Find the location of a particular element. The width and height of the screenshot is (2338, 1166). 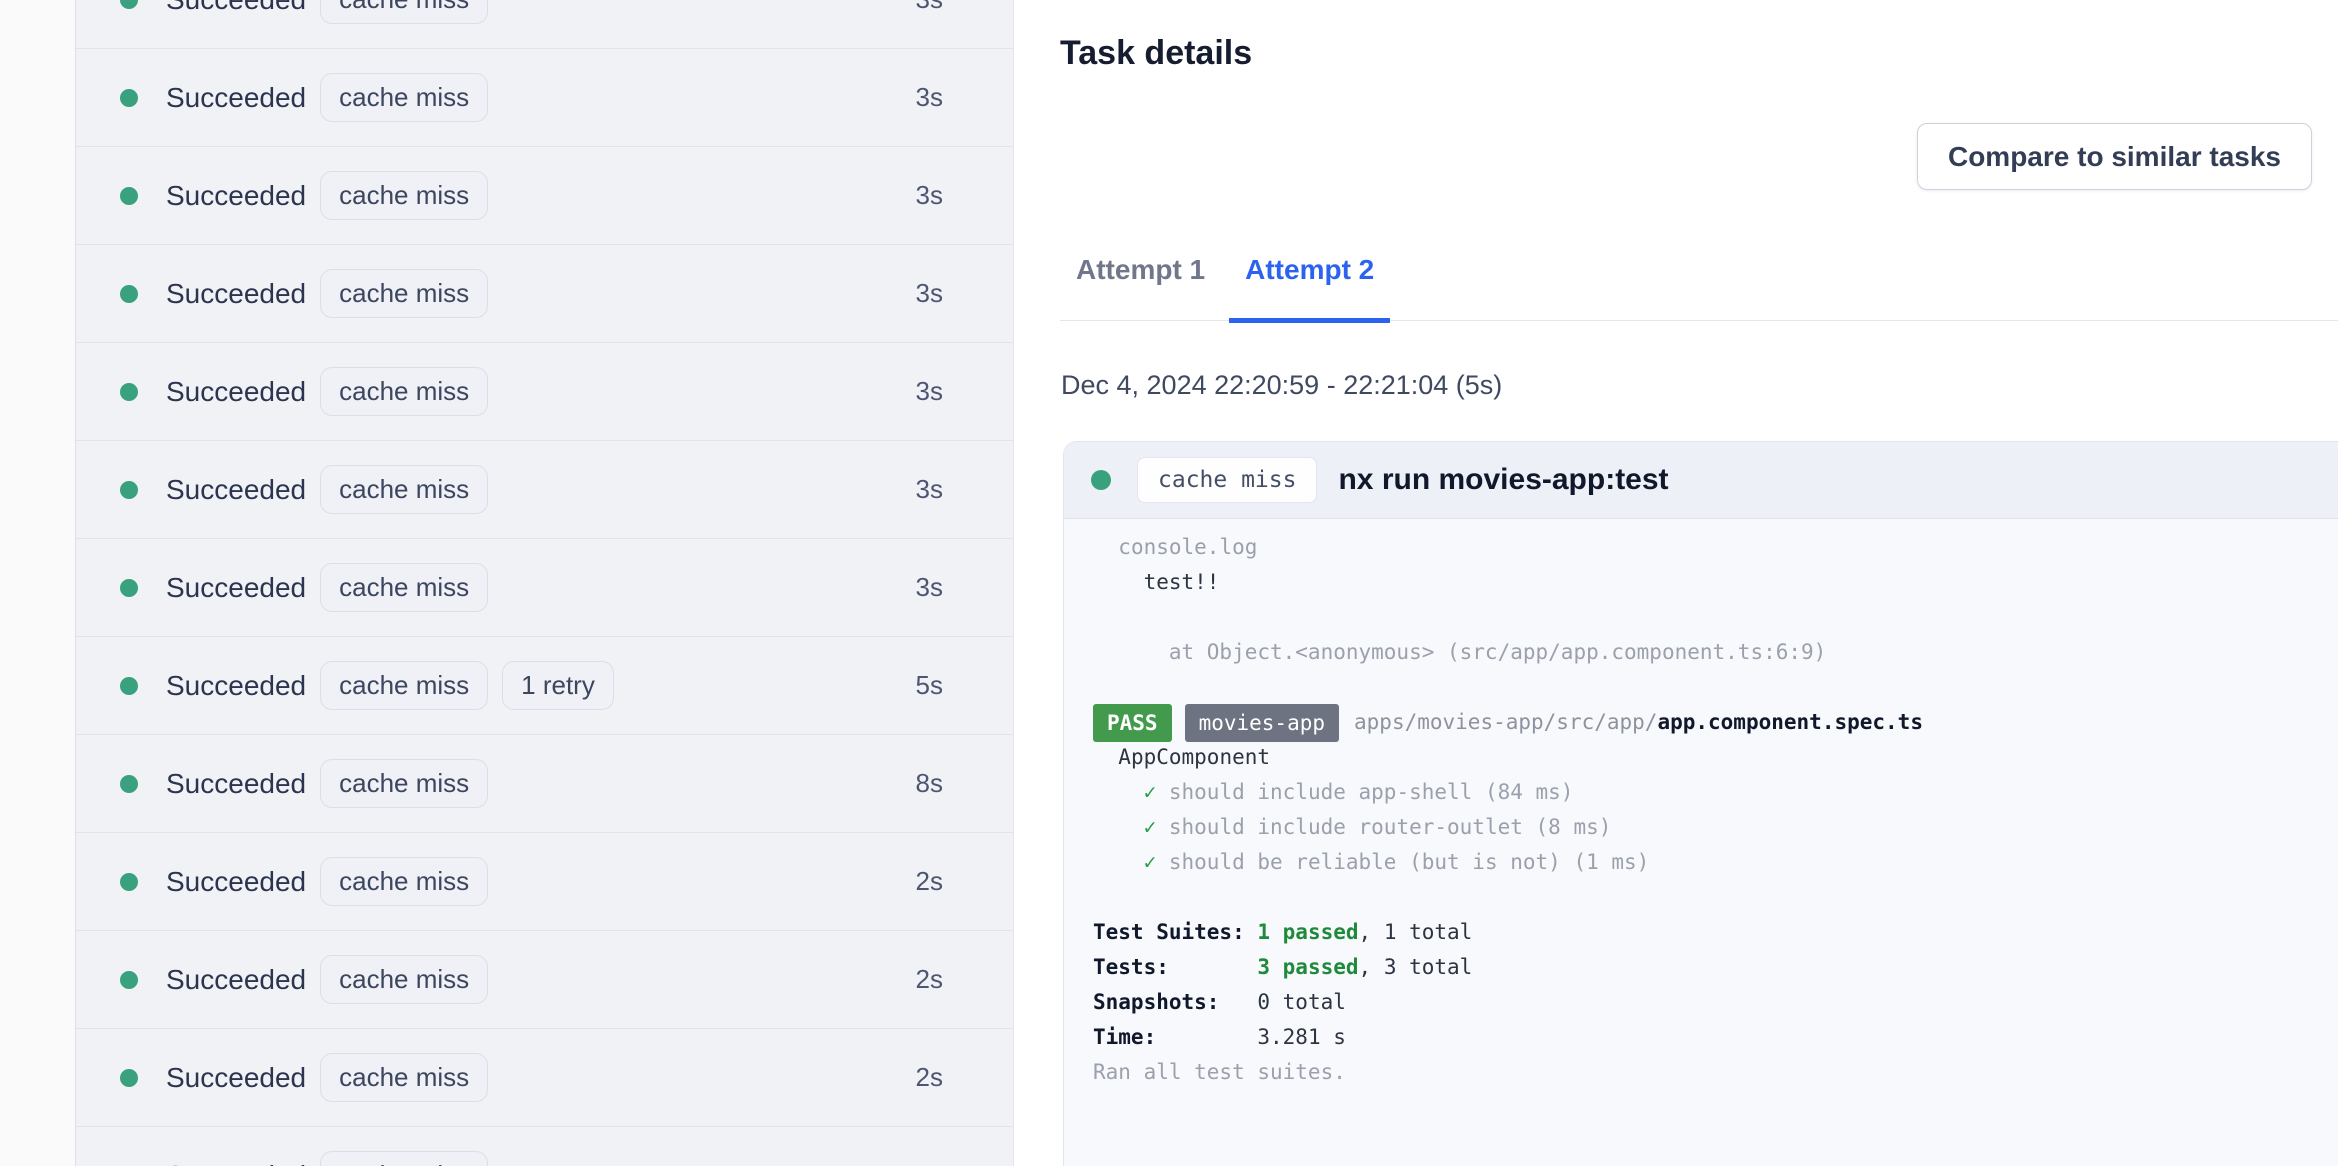

terminal-line: ✓ should be reliable (but is not) (1 ms) is located at coordinates (1715, 862).